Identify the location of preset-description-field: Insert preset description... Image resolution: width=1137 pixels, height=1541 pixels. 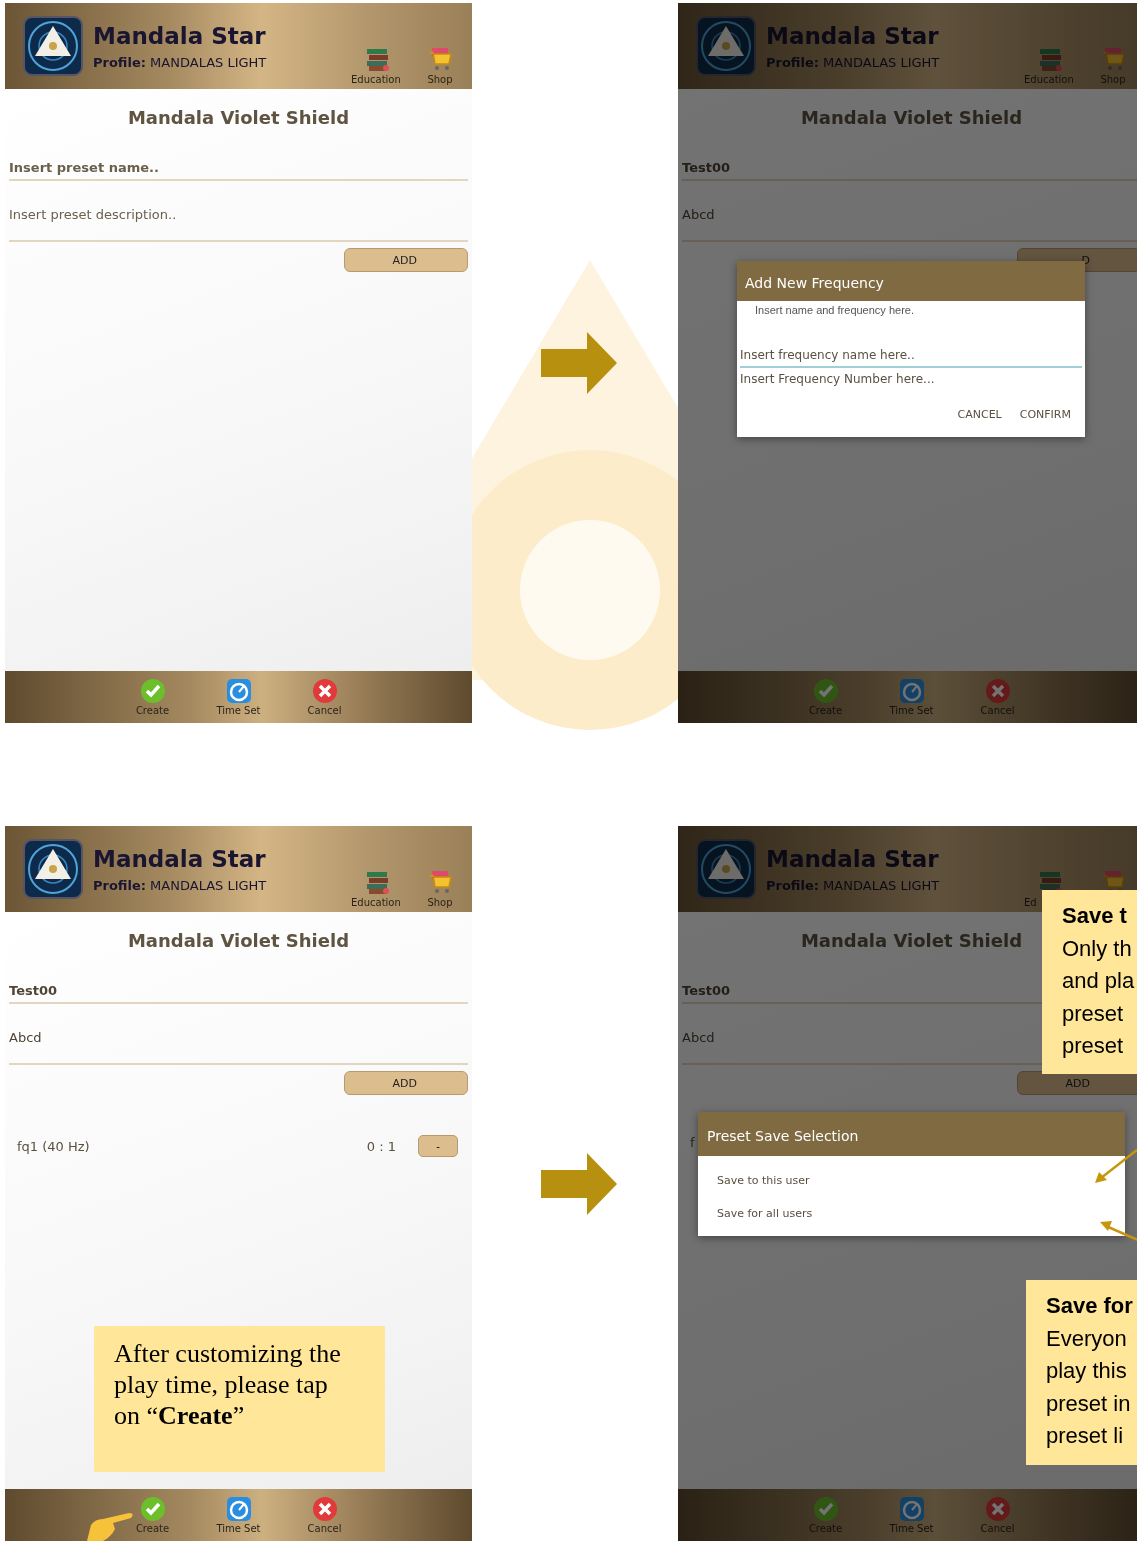
(238, 222).